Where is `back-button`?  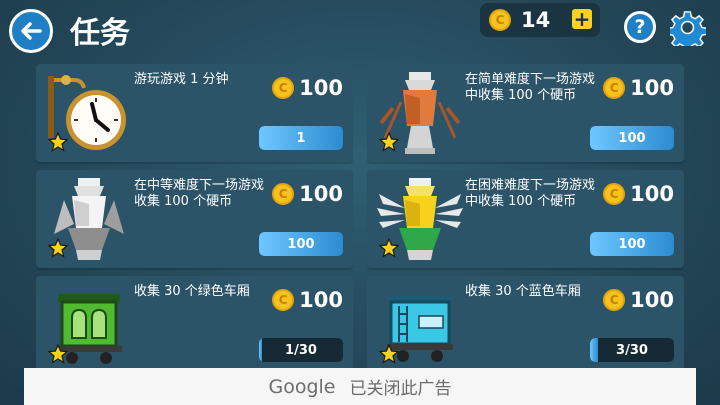 back-button is located at coordinates (31, 31).